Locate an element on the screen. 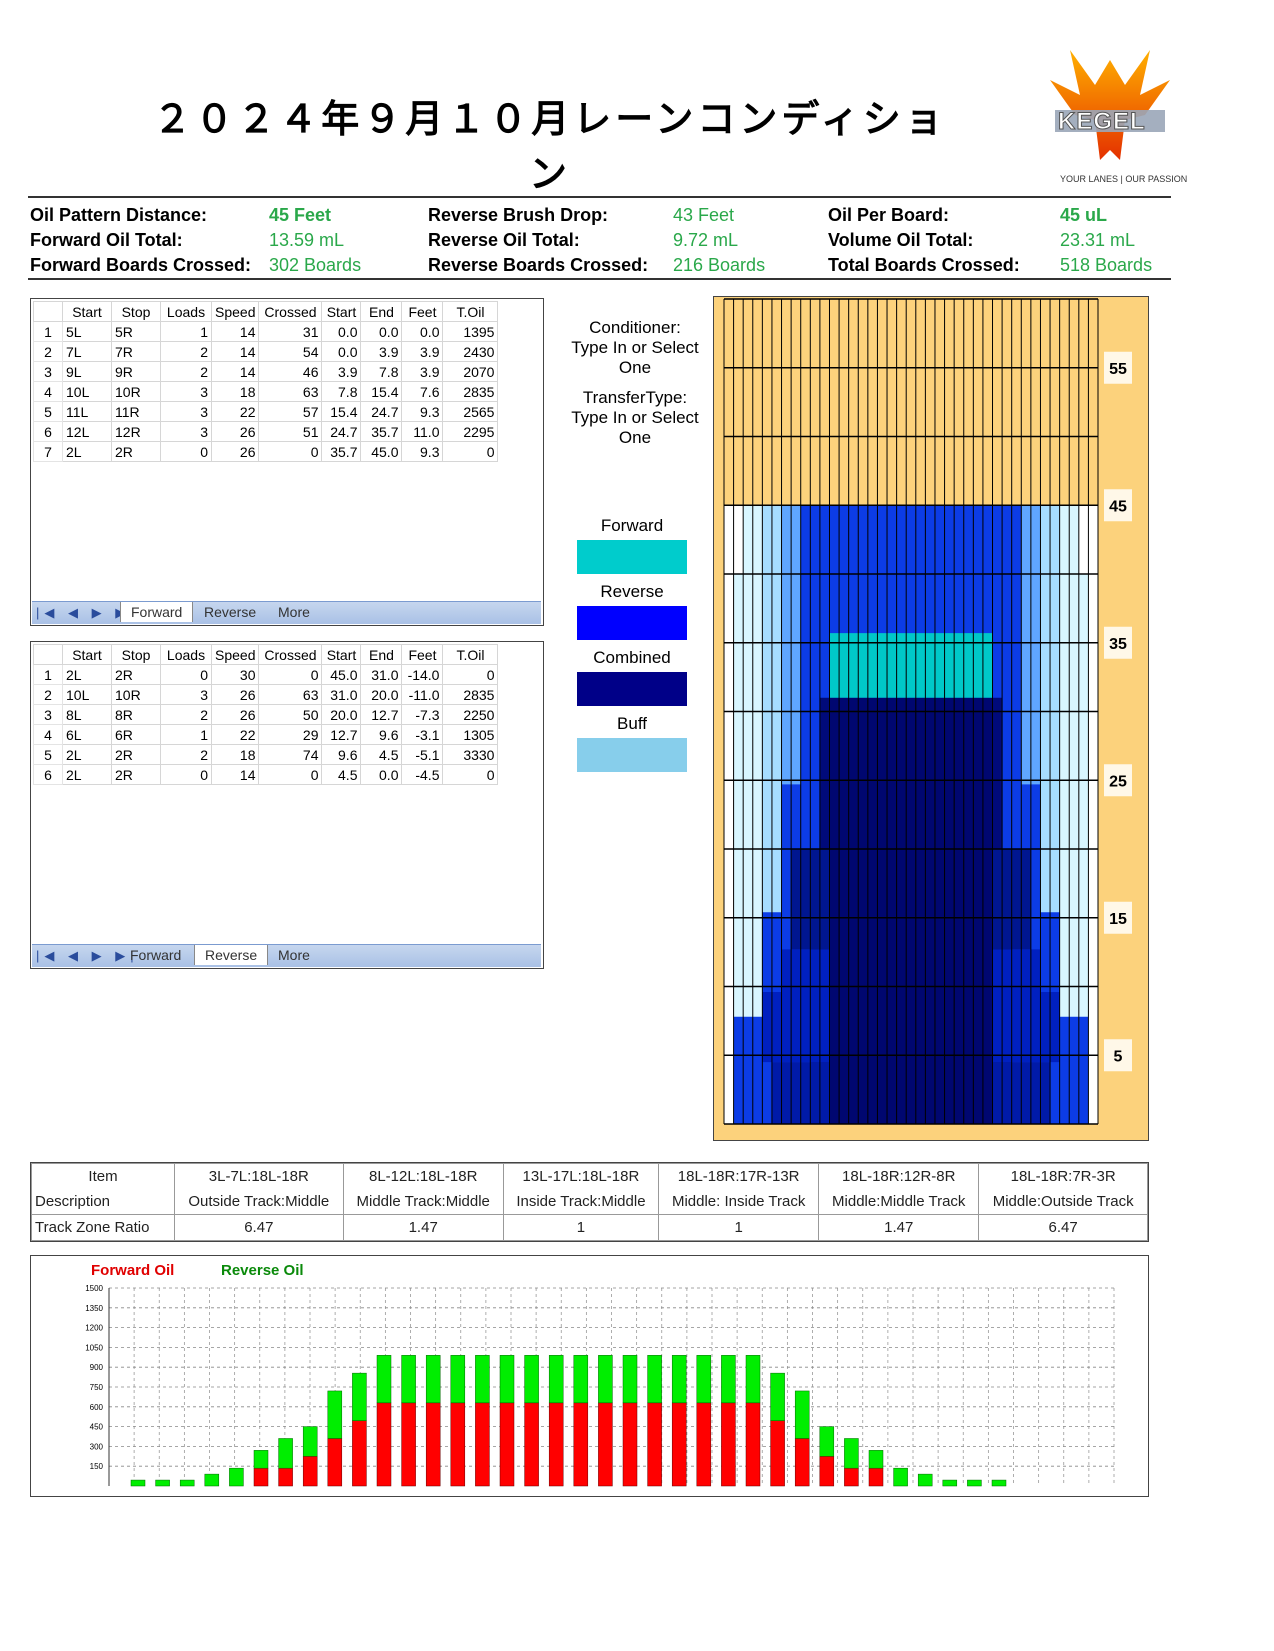 This screenshot has height=1651, width=1274. grid-row: 3 9L 9R 2 14 46 3.9 7.8 3.9 2070 is located at coordinates (266, 371).